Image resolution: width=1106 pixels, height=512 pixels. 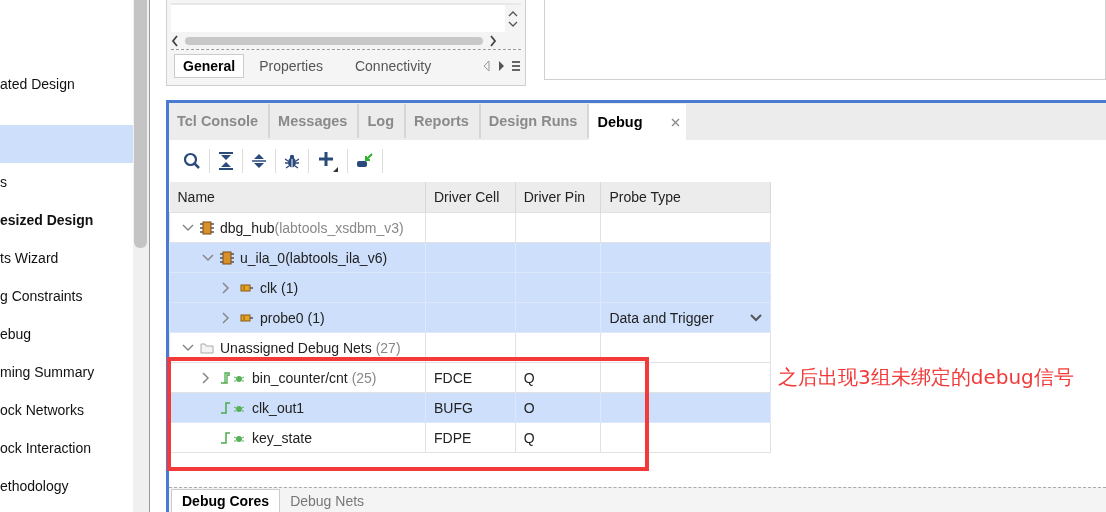 What do you see at coordinates (470, 347) in the screenshot?
I see `tree-row: Unassigned Debug Nets (27)` at bounding box center [470, 347].